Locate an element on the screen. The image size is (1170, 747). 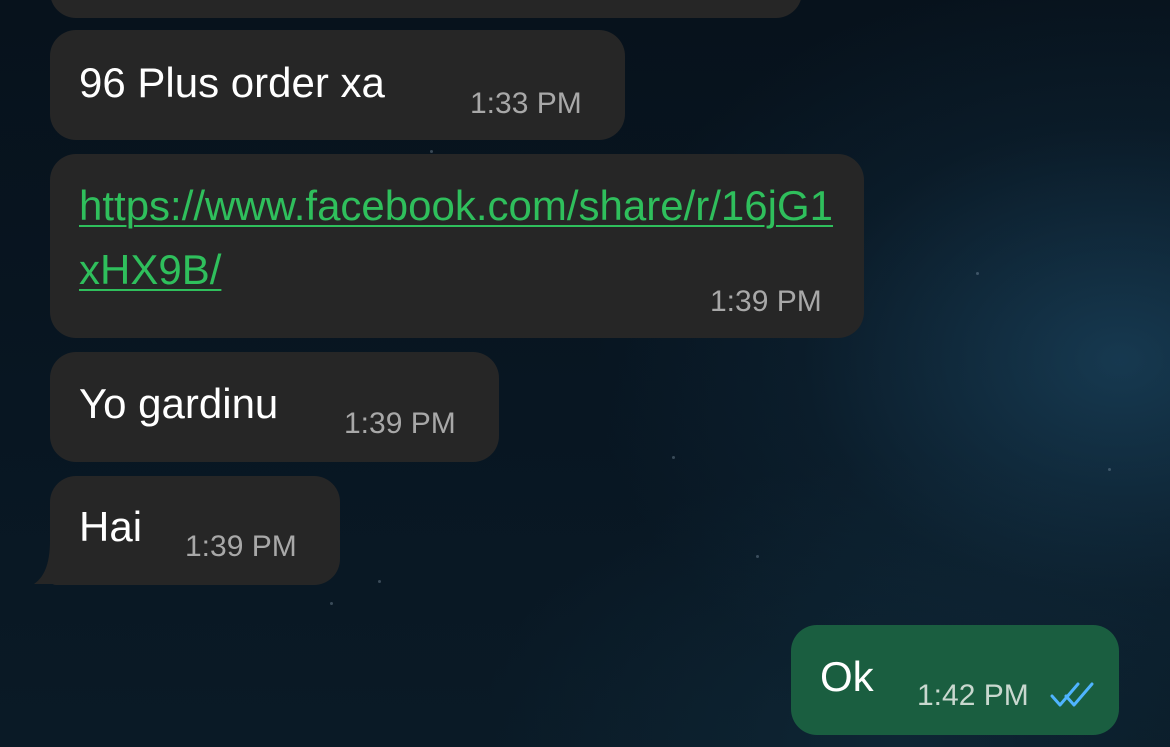
message-timestamp: 1:42 PM is located at coordinates (973, 695).